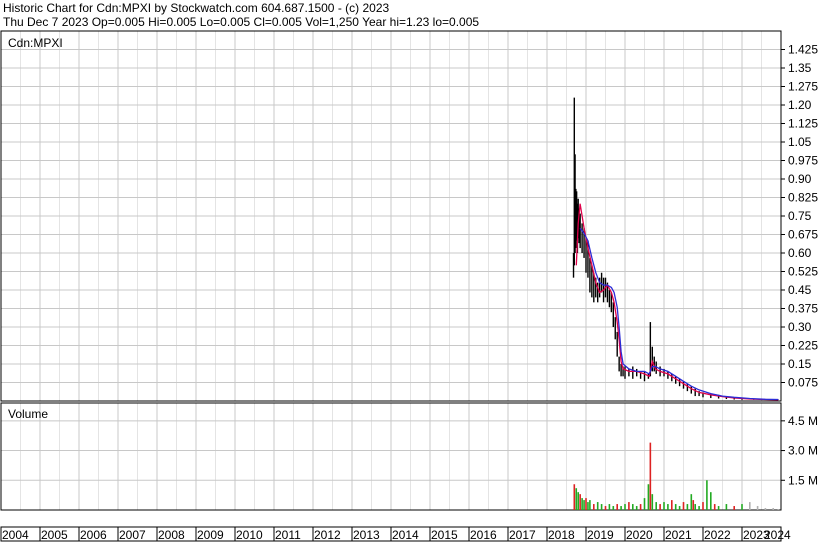  Describe the element at coordinates (803, 235) in the screenshot. I see `price-y-tick-label: 0.675` at that location.